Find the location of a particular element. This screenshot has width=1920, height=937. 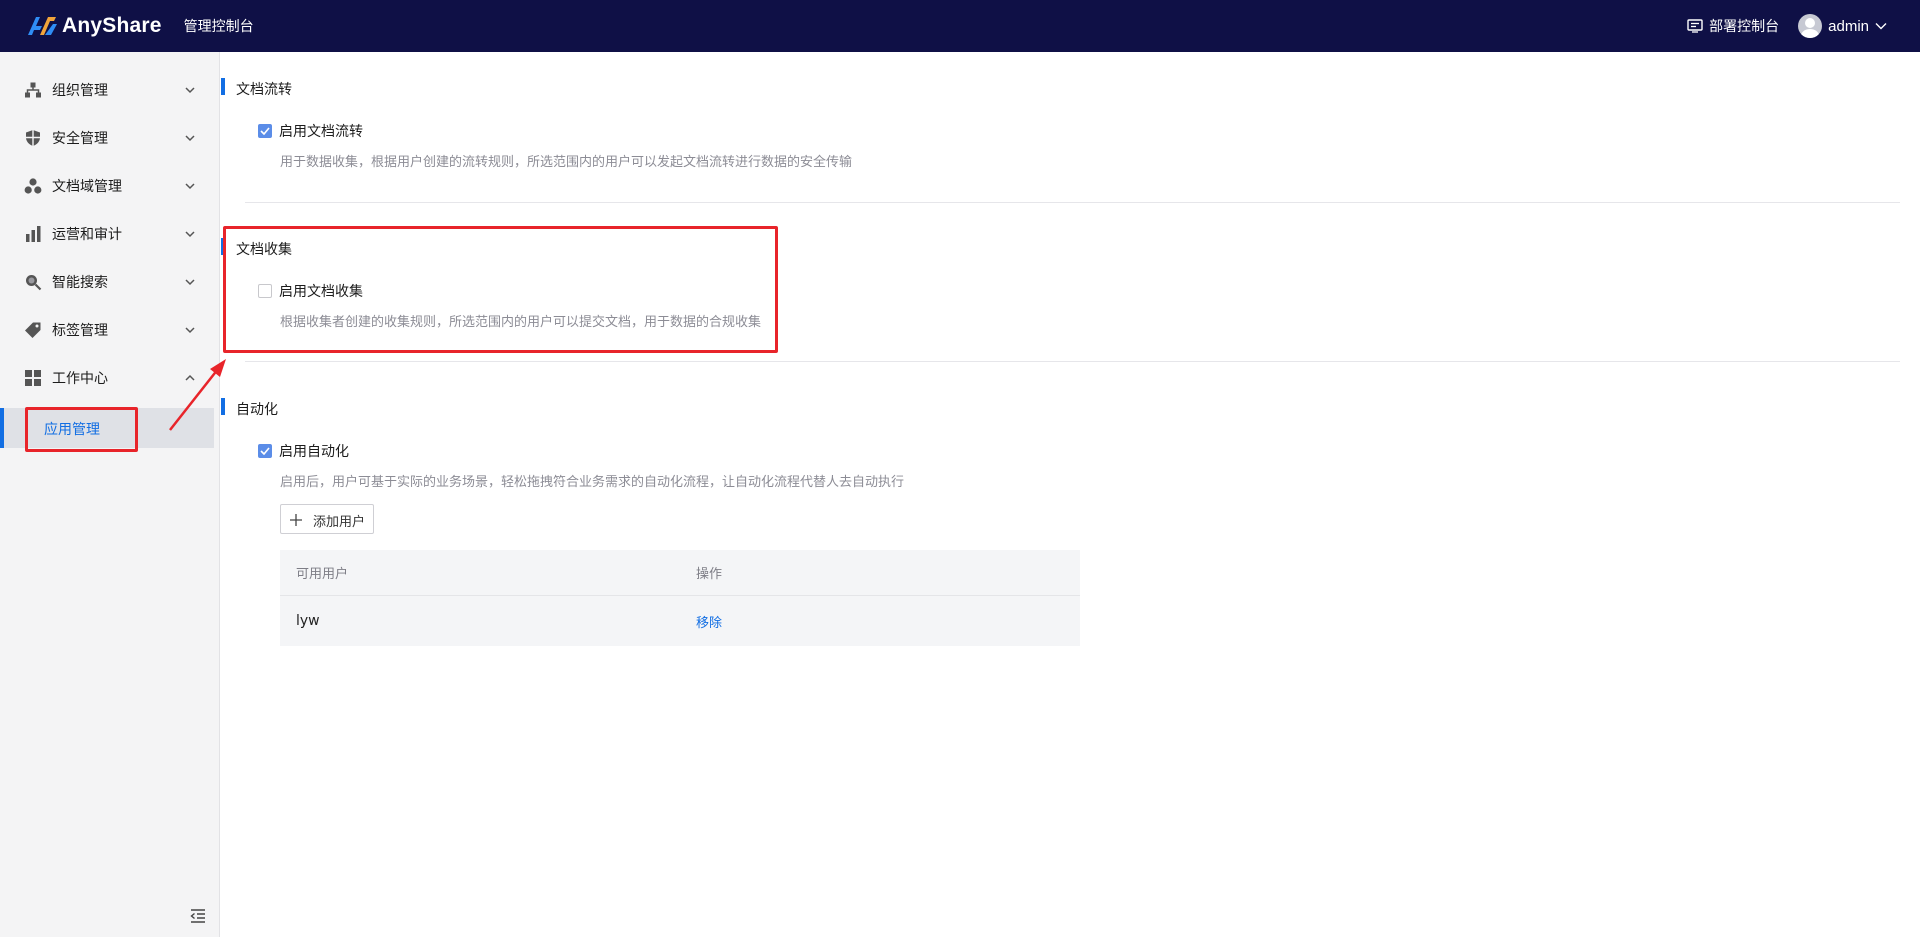

sidebar-subitem-label: 应用管理 is located at coordinates (72, 430).